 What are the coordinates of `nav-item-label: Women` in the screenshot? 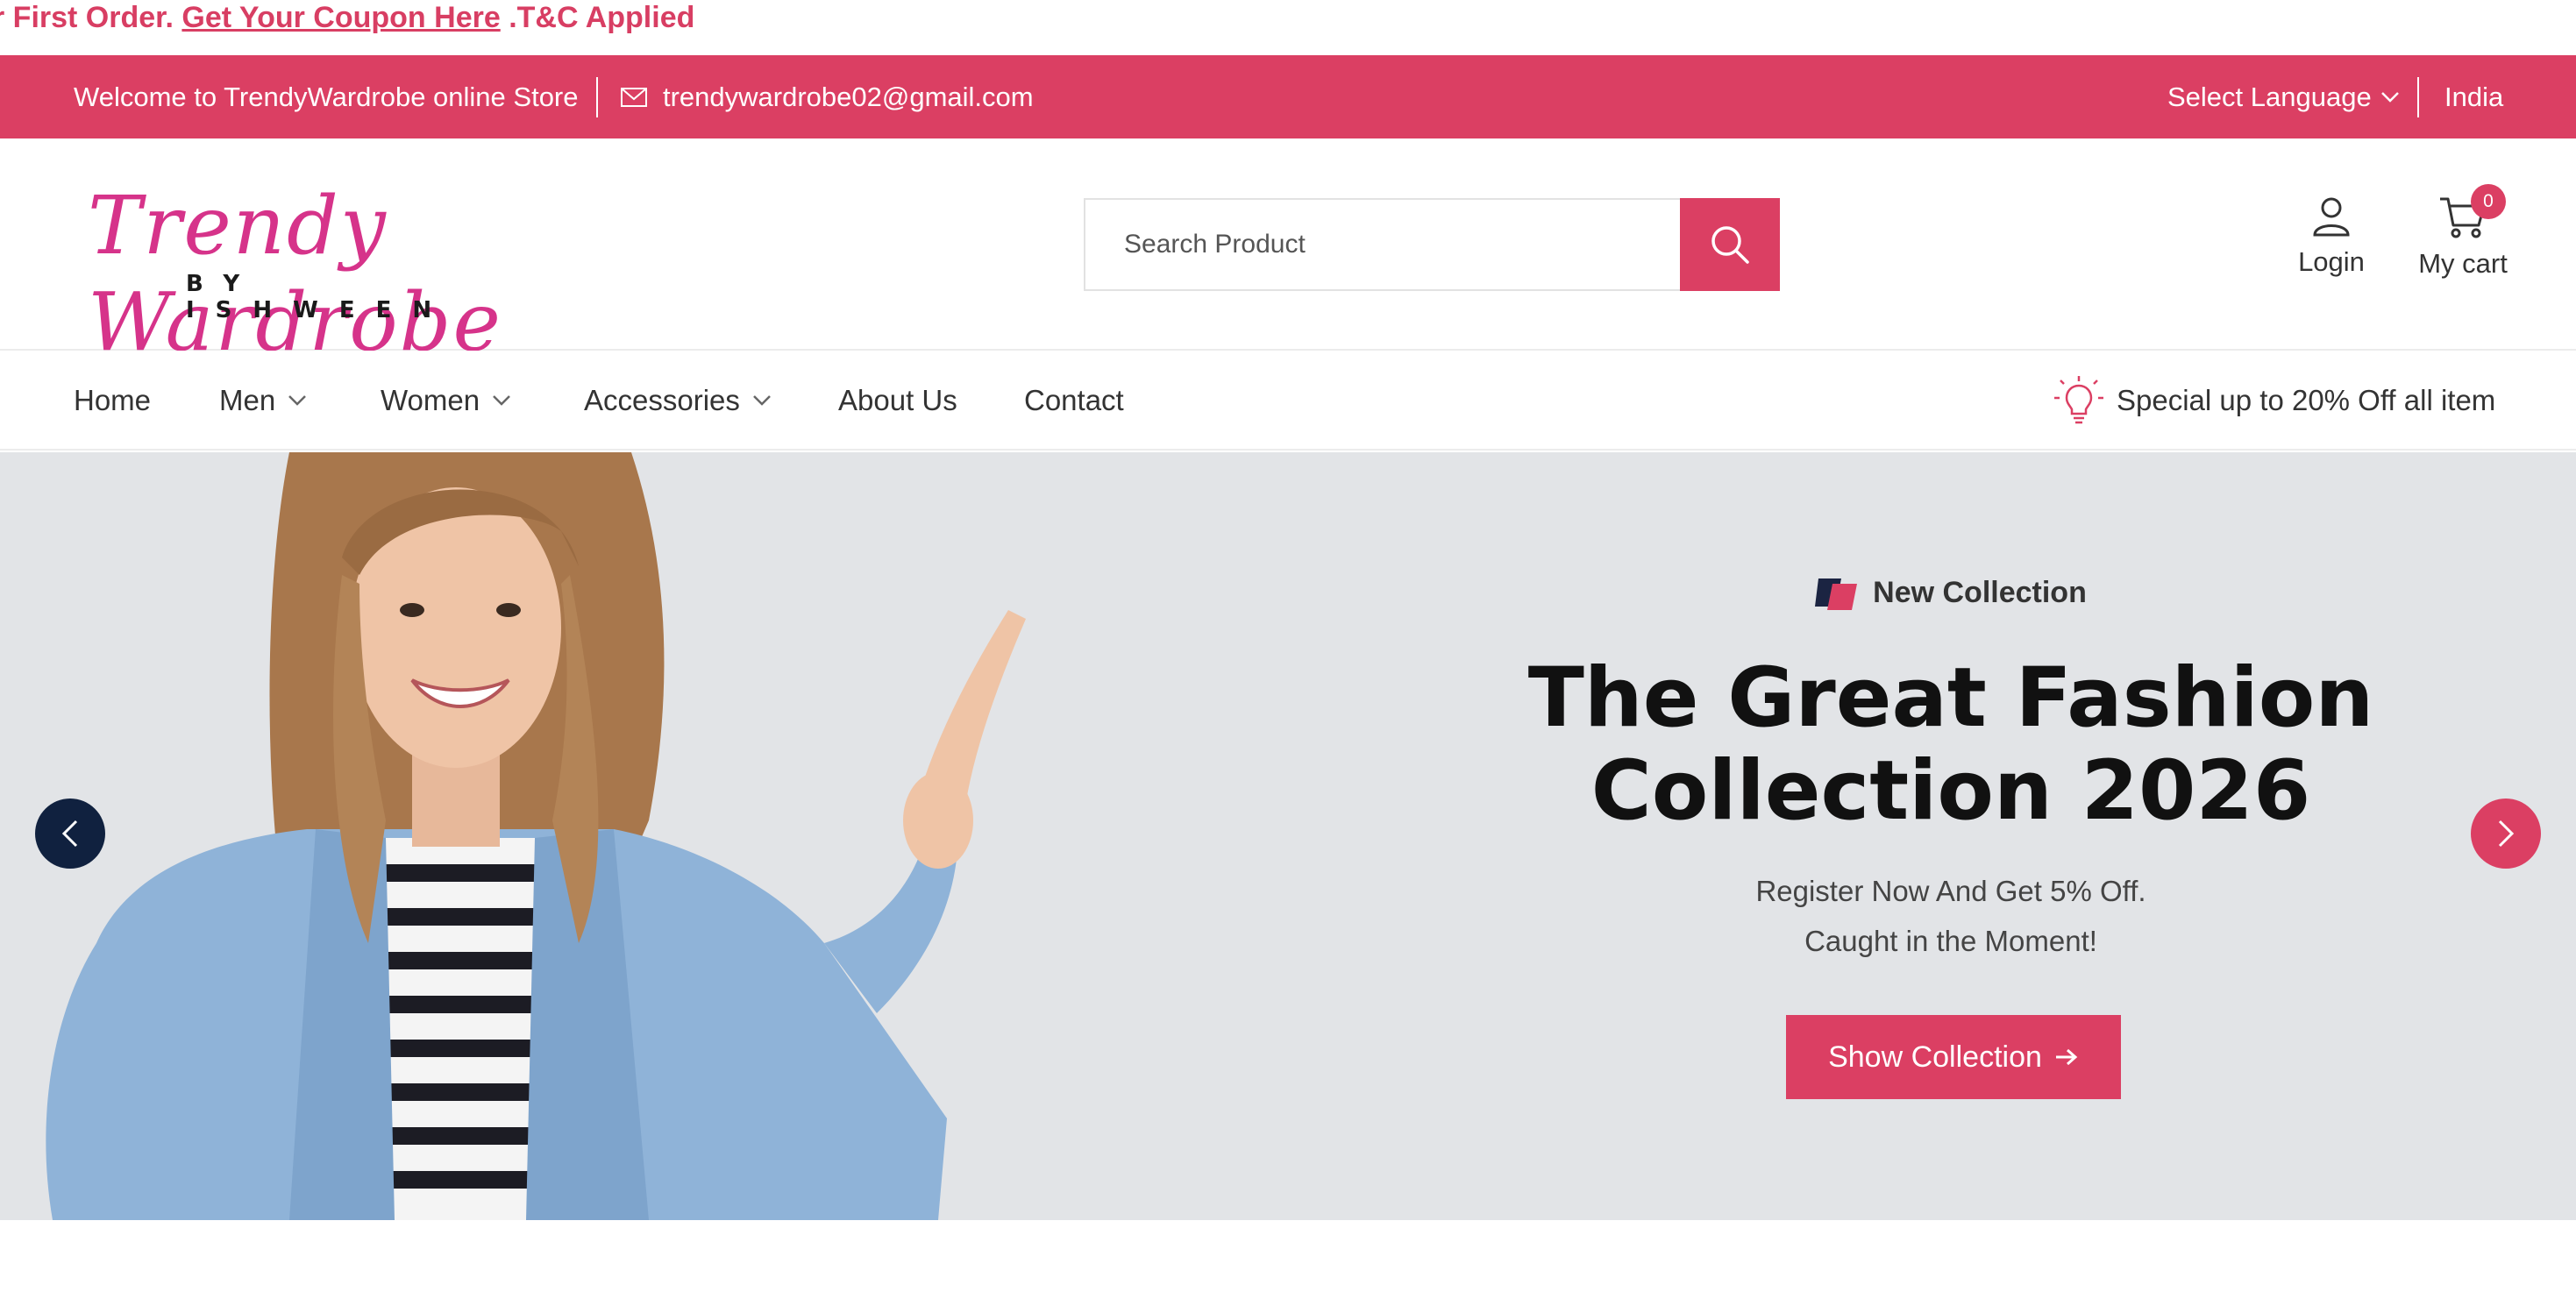 It's located at (430, 400).